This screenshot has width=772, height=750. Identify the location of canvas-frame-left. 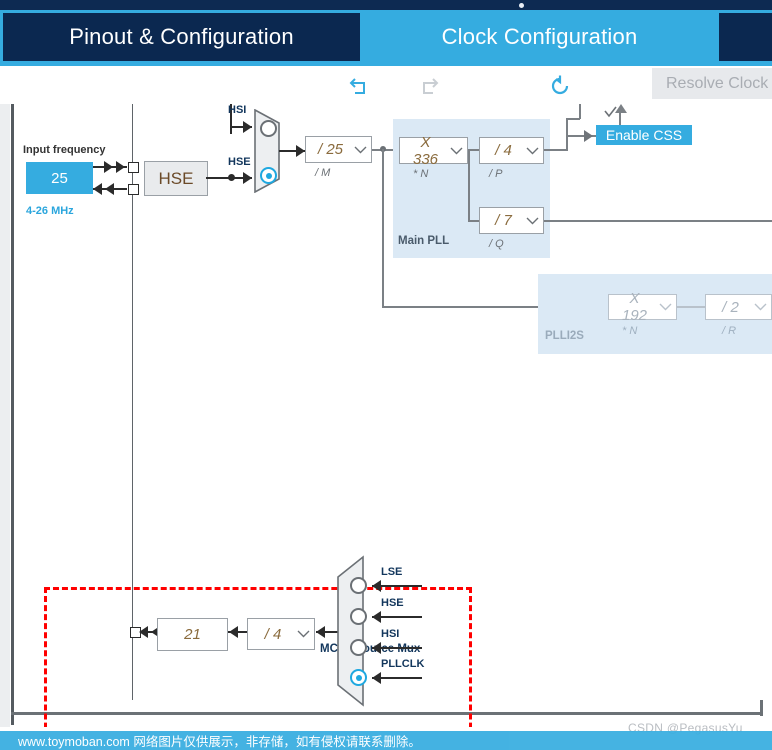
(12, 414).